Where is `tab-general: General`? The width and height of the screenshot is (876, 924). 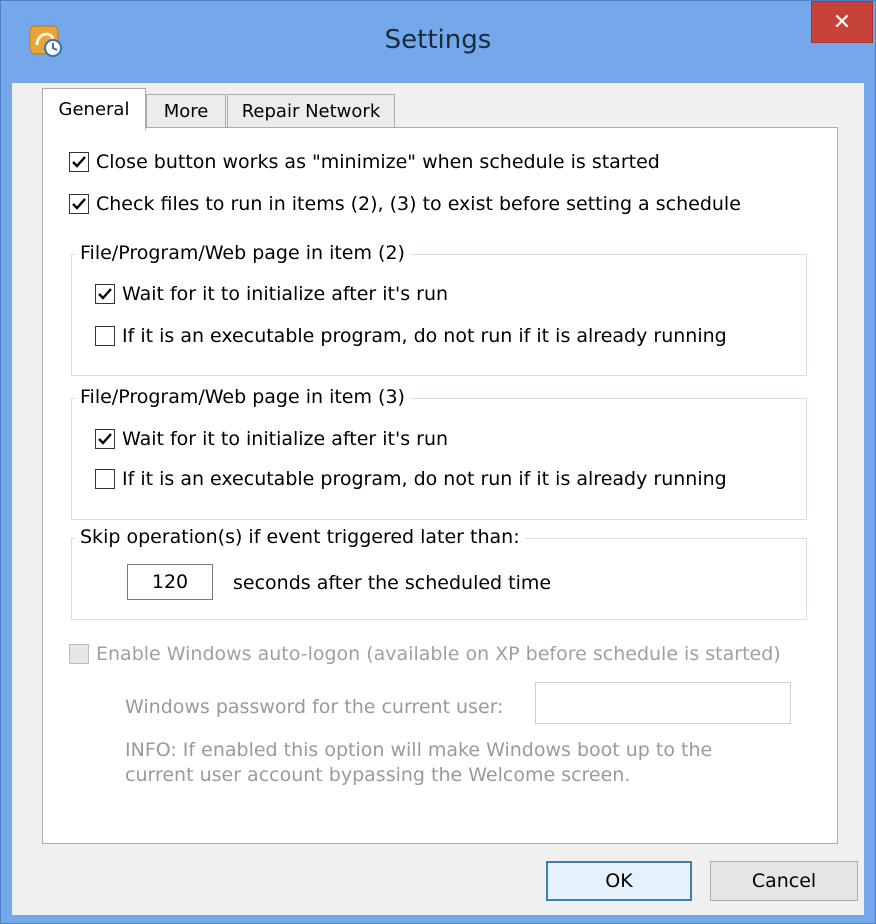 tab-general: General is located at coordinates (94, 109).